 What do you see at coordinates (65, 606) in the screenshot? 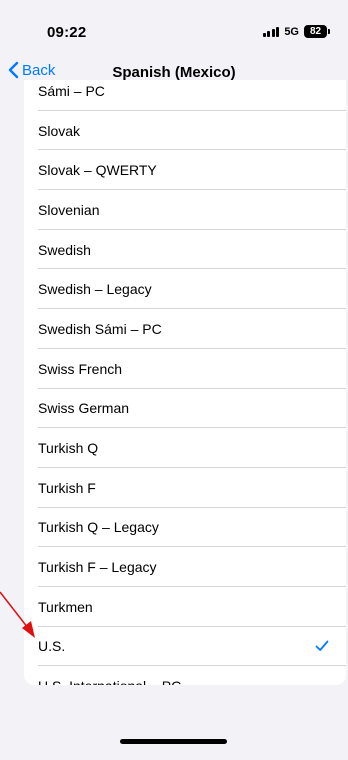
I see `keyboard-label: Turkmen` at bounding box center [65, 606].